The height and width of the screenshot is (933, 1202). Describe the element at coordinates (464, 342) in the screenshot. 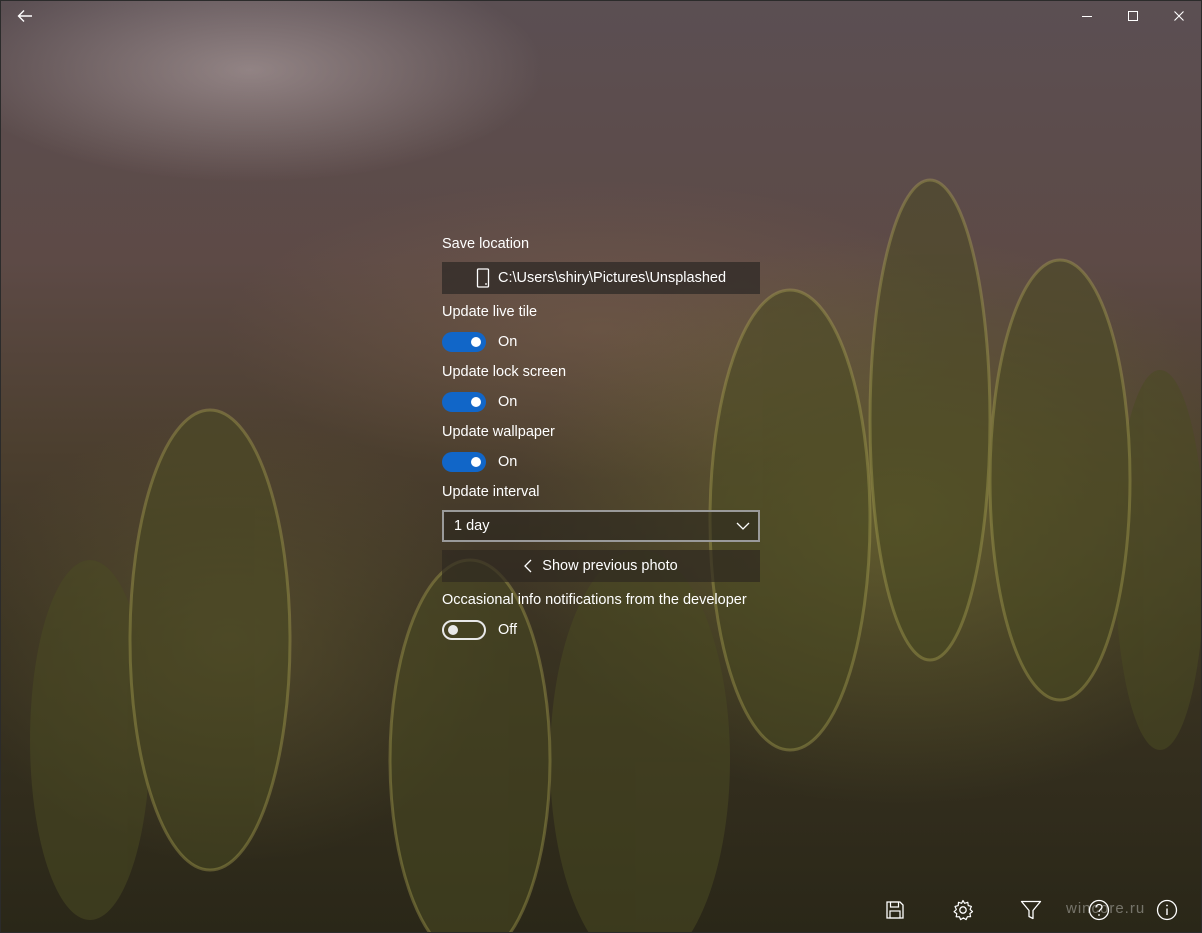

I see `live-tile-toggle` at that location.